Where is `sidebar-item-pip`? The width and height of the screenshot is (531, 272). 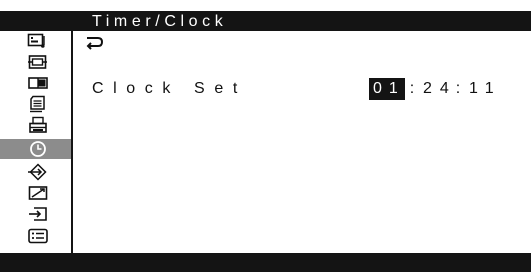 sidebar-item-pip is located at coordinates (35, 83).